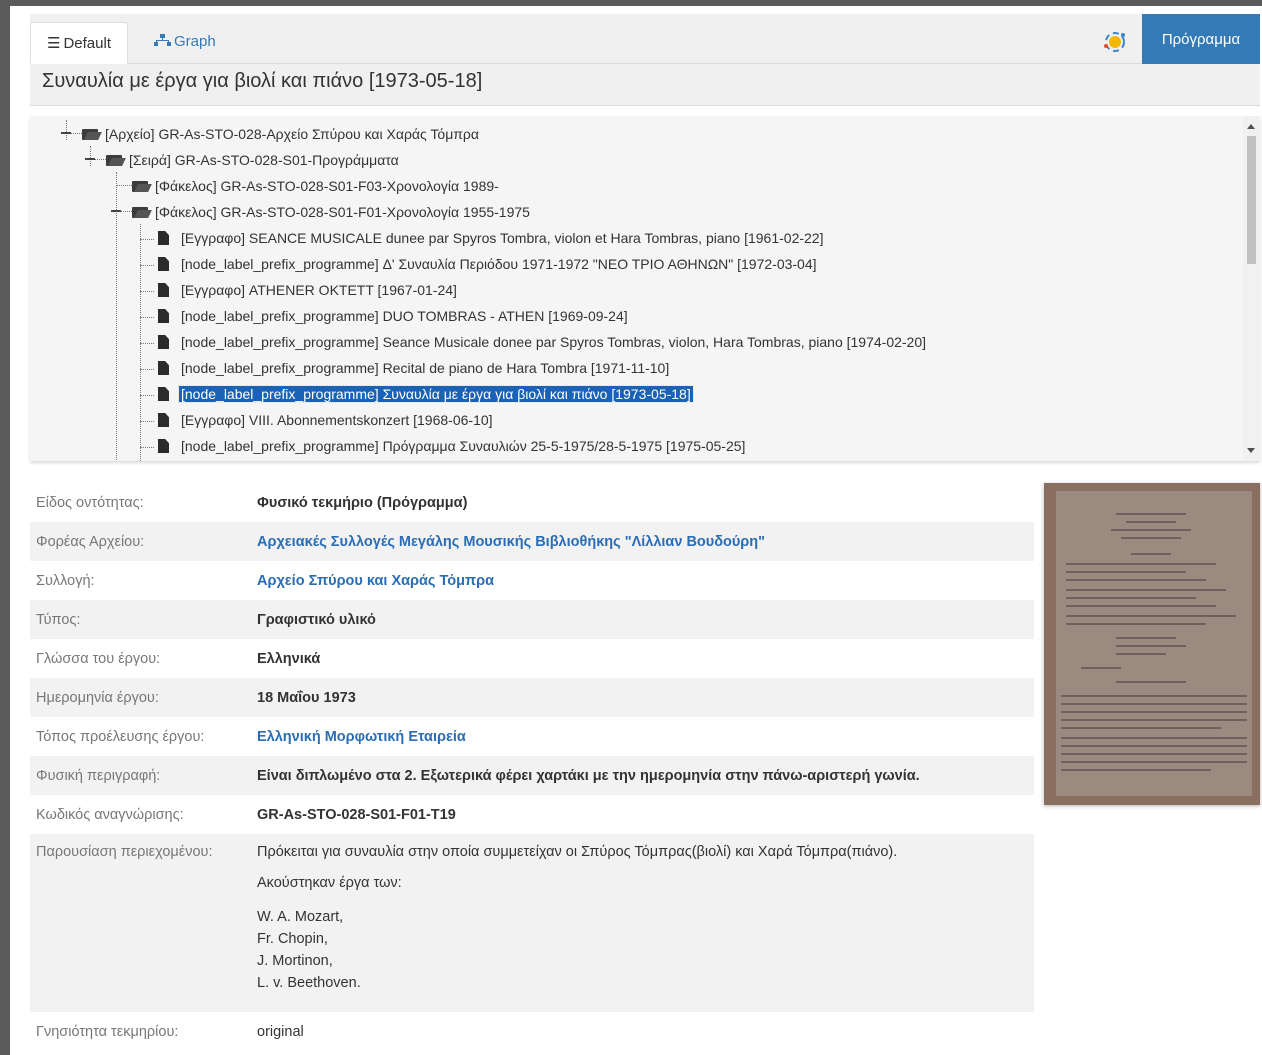 The height and width of the screenshot is (1055, 1262). Describe the element at coordinates (532, 697) in the screenshot. I see `detail-row-date: Ημερομηνία έργου: 18 Μαΐου 1973` at that location.